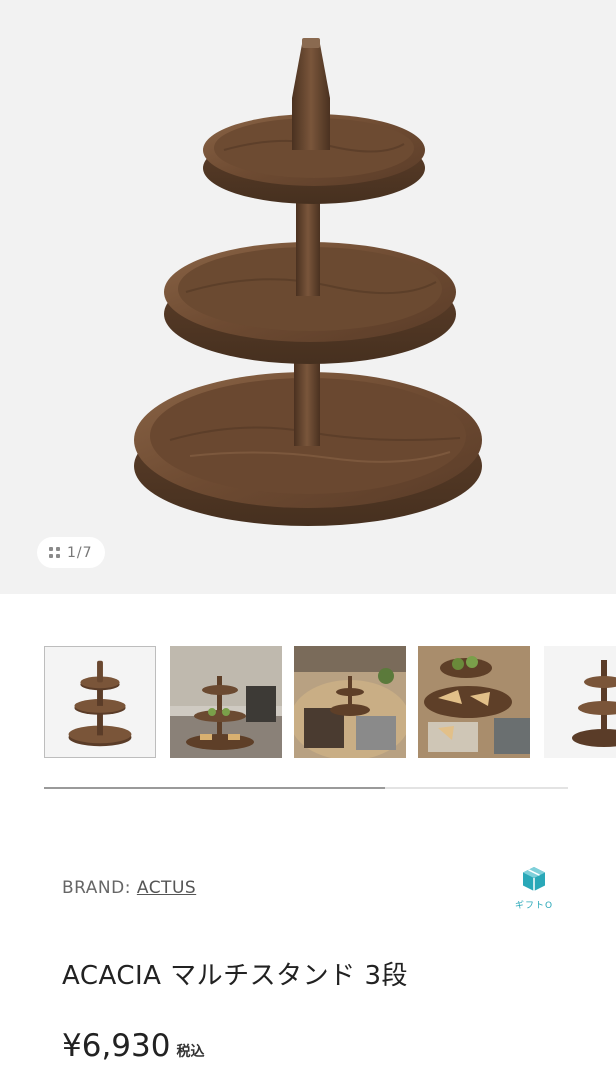 The height and width of the screenshot is (1080, 616). What do you see at coordinates (116, 1046) in the screenshot?
I see `price-amount: ¥6,930` at bounding box center [116, 1046].